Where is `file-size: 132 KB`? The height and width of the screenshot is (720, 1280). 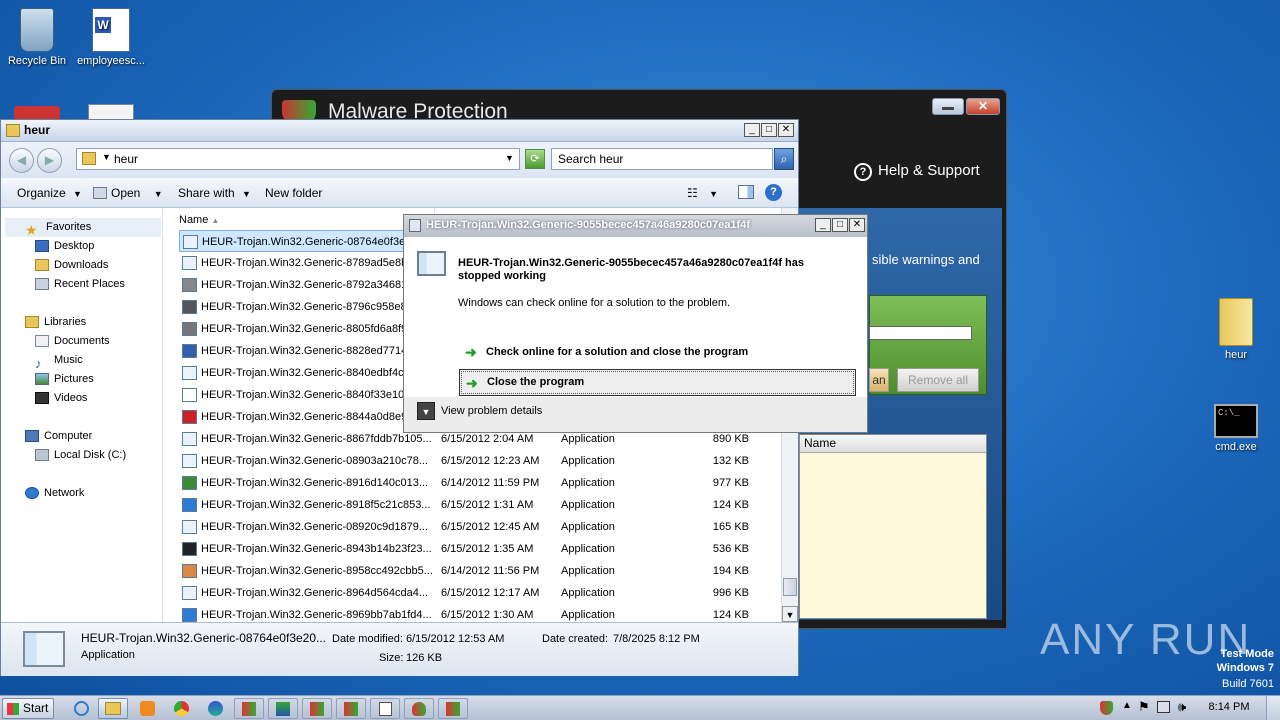
file-size: 132 KB is located at coordinates (730, 461).